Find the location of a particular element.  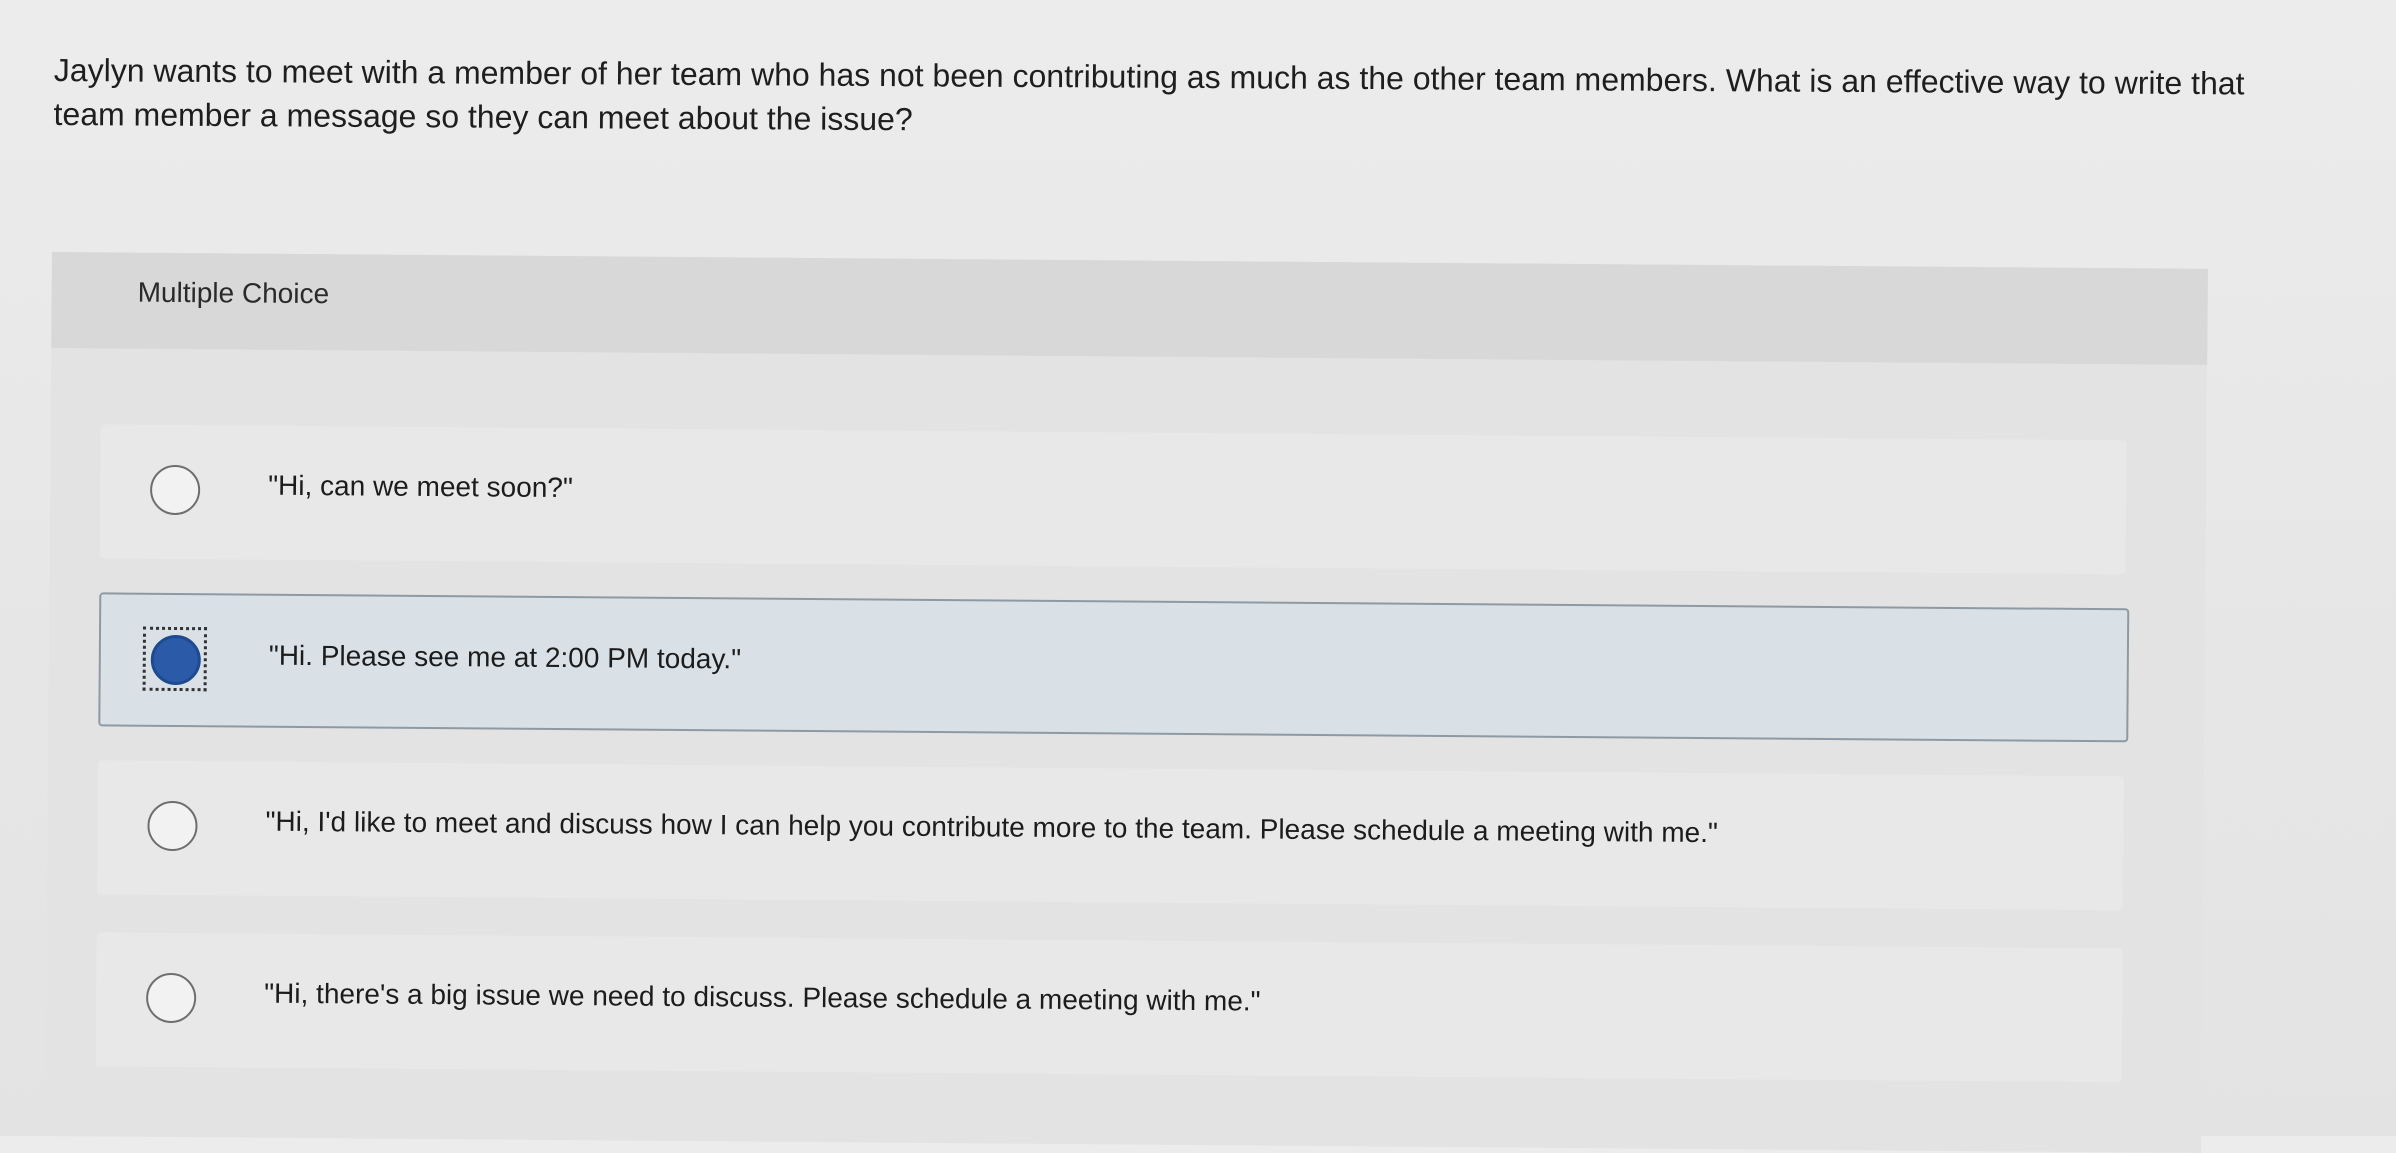

answer-option-1: "Hi, can we meet soon?" is located at coordinates (1113, 499).